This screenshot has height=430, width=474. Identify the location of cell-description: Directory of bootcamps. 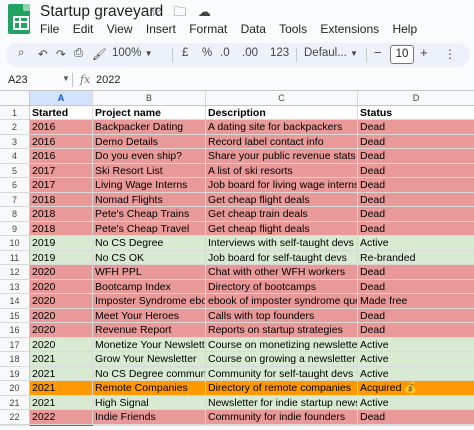
(282, 286).